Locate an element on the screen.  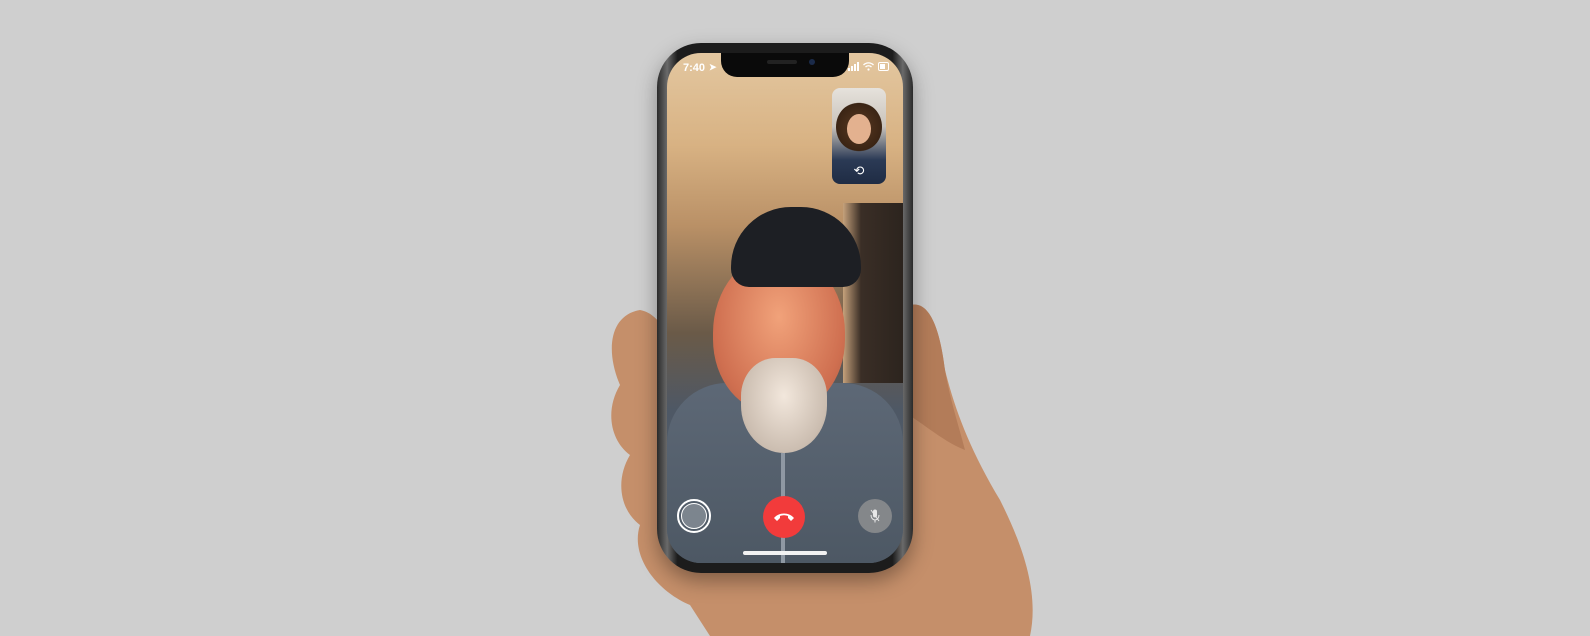
phone: 7:40 ➤ ⟲ is located at coordinates (785, 308).